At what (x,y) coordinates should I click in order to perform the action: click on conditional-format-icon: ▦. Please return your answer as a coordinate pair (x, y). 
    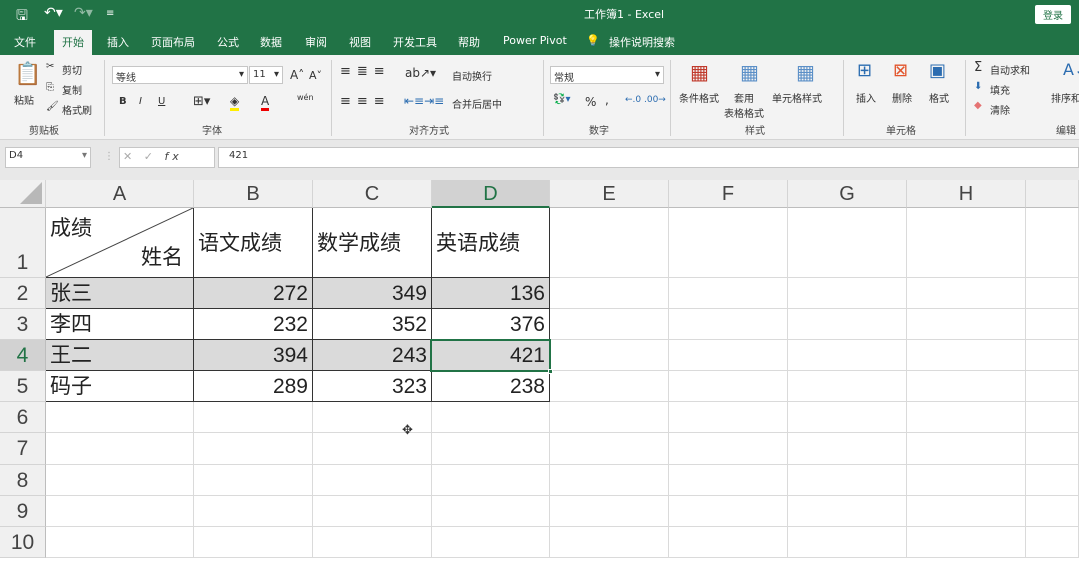
    Looking at the image, I should click on (699, 72).